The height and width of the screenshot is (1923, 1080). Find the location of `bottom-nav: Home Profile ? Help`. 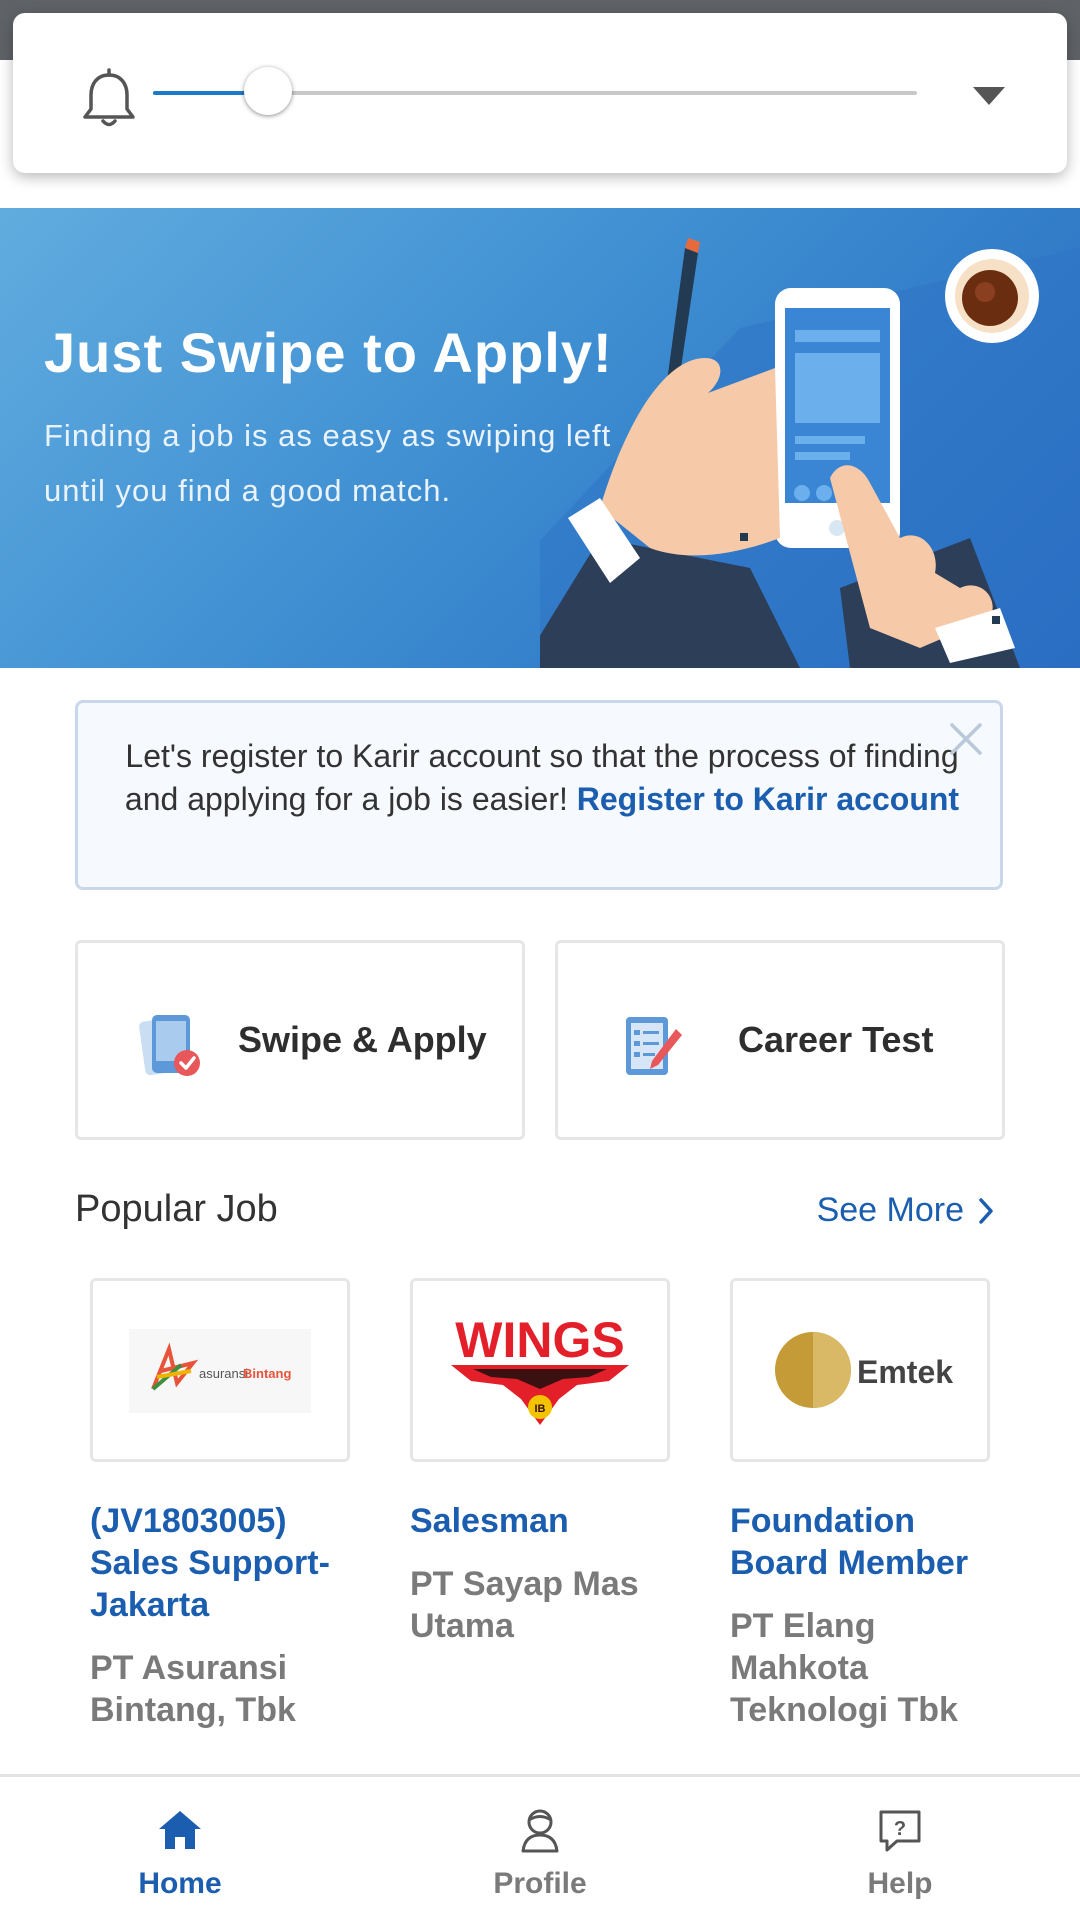

bottom-nav: Home Profile ? Help is located at coordinates (540, 1848).